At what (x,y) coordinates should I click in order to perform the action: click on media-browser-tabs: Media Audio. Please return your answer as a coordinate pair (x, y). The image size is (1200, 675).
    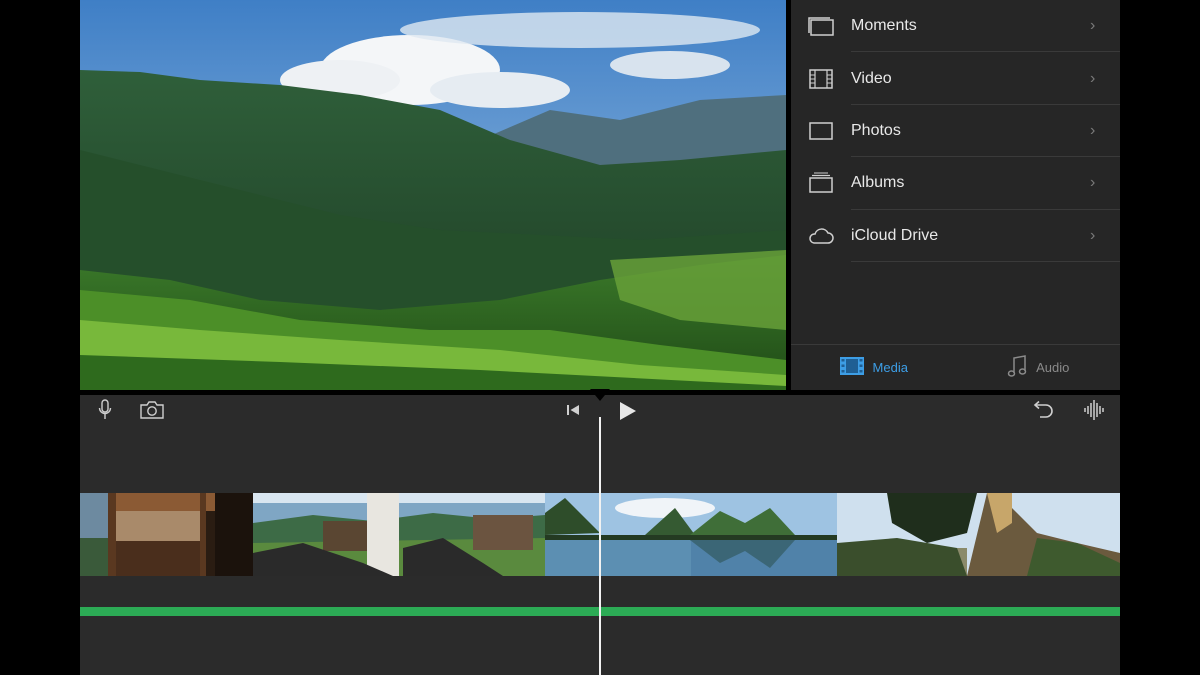
    Looking at the image, I should click on (955, 367).